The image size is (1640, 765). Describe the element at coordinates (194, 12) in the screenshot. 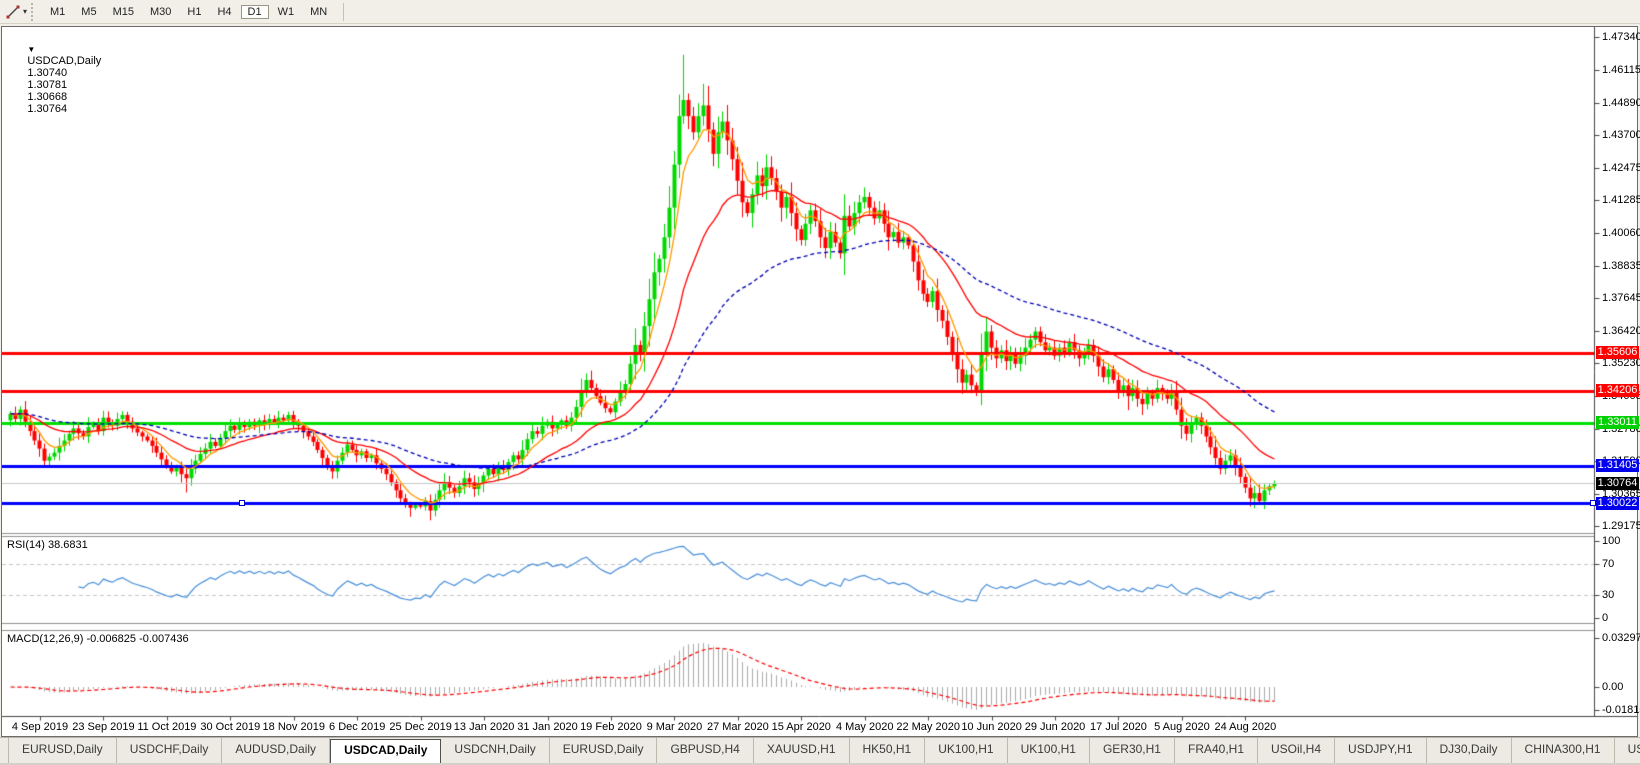

I see `timeframe-button-h1: H1` at that location.